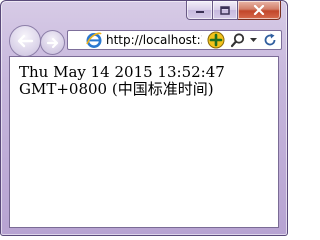  What do you see at coordinates (270, 40) in the screenshot?
I see `refresh-icon` at bounding box center [270, 40].